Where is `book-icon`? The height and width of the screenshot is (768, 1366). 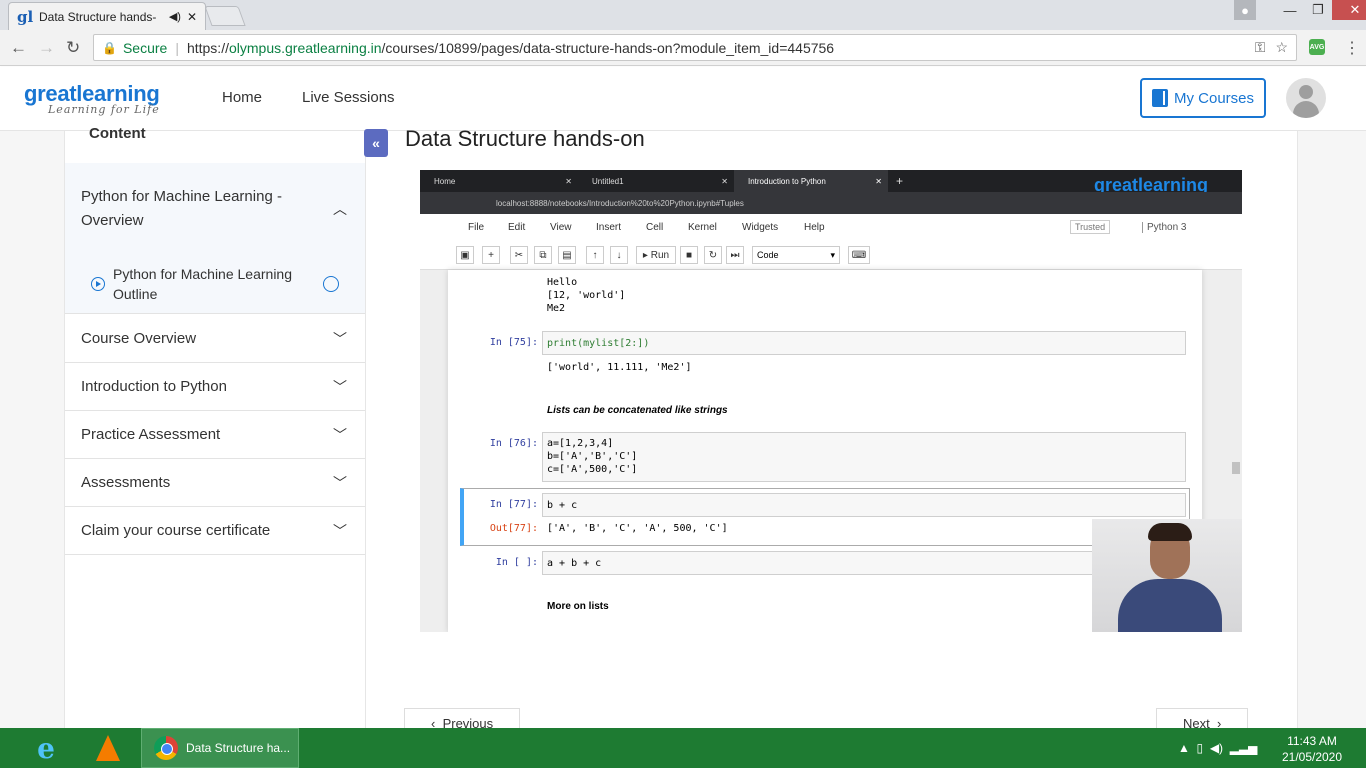
book-icon is located at coordinates (1159, 98).